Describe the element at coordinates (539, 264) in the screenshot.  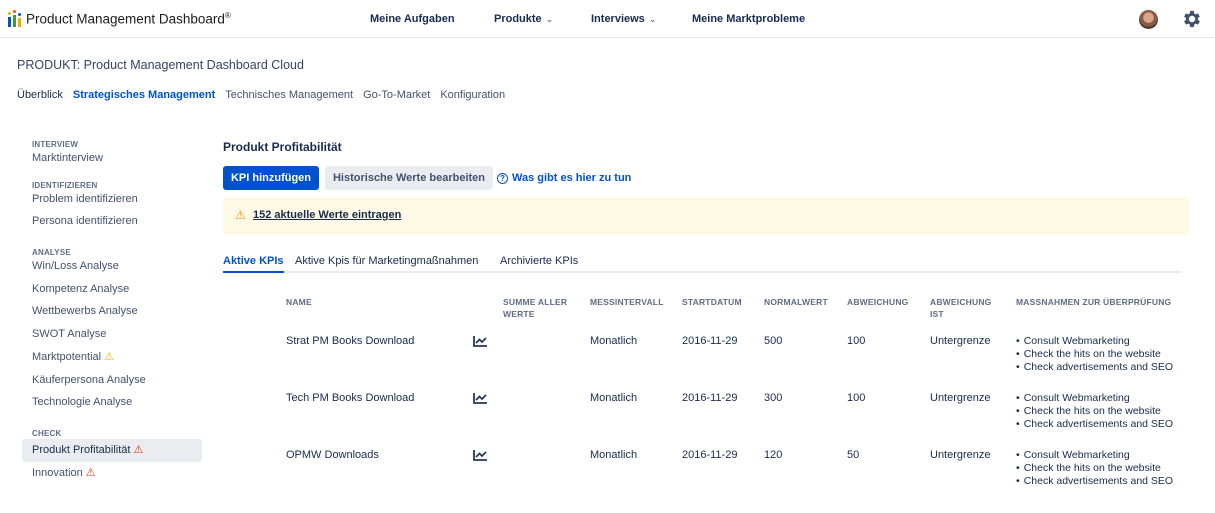
I see `tab-archivierte-kpis: Archivierte KPIs` at that location.